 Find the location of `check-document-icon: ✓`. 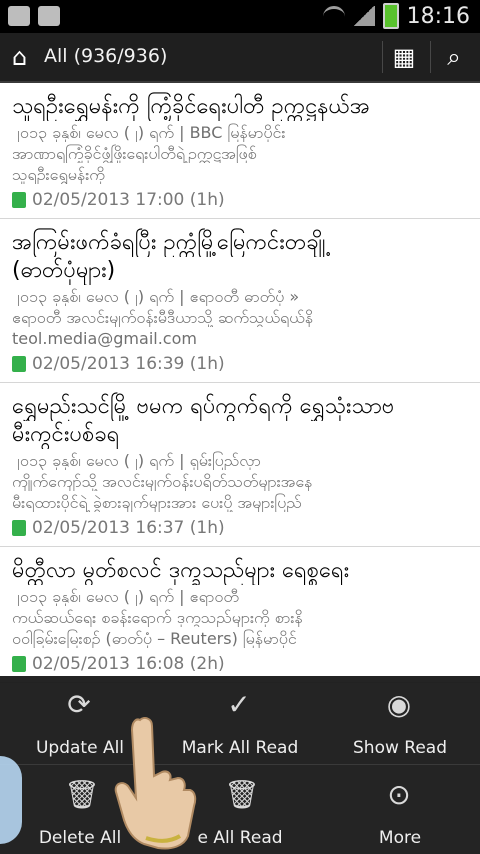

check-document-icon: ✓ is located at coordinates (239, 704).